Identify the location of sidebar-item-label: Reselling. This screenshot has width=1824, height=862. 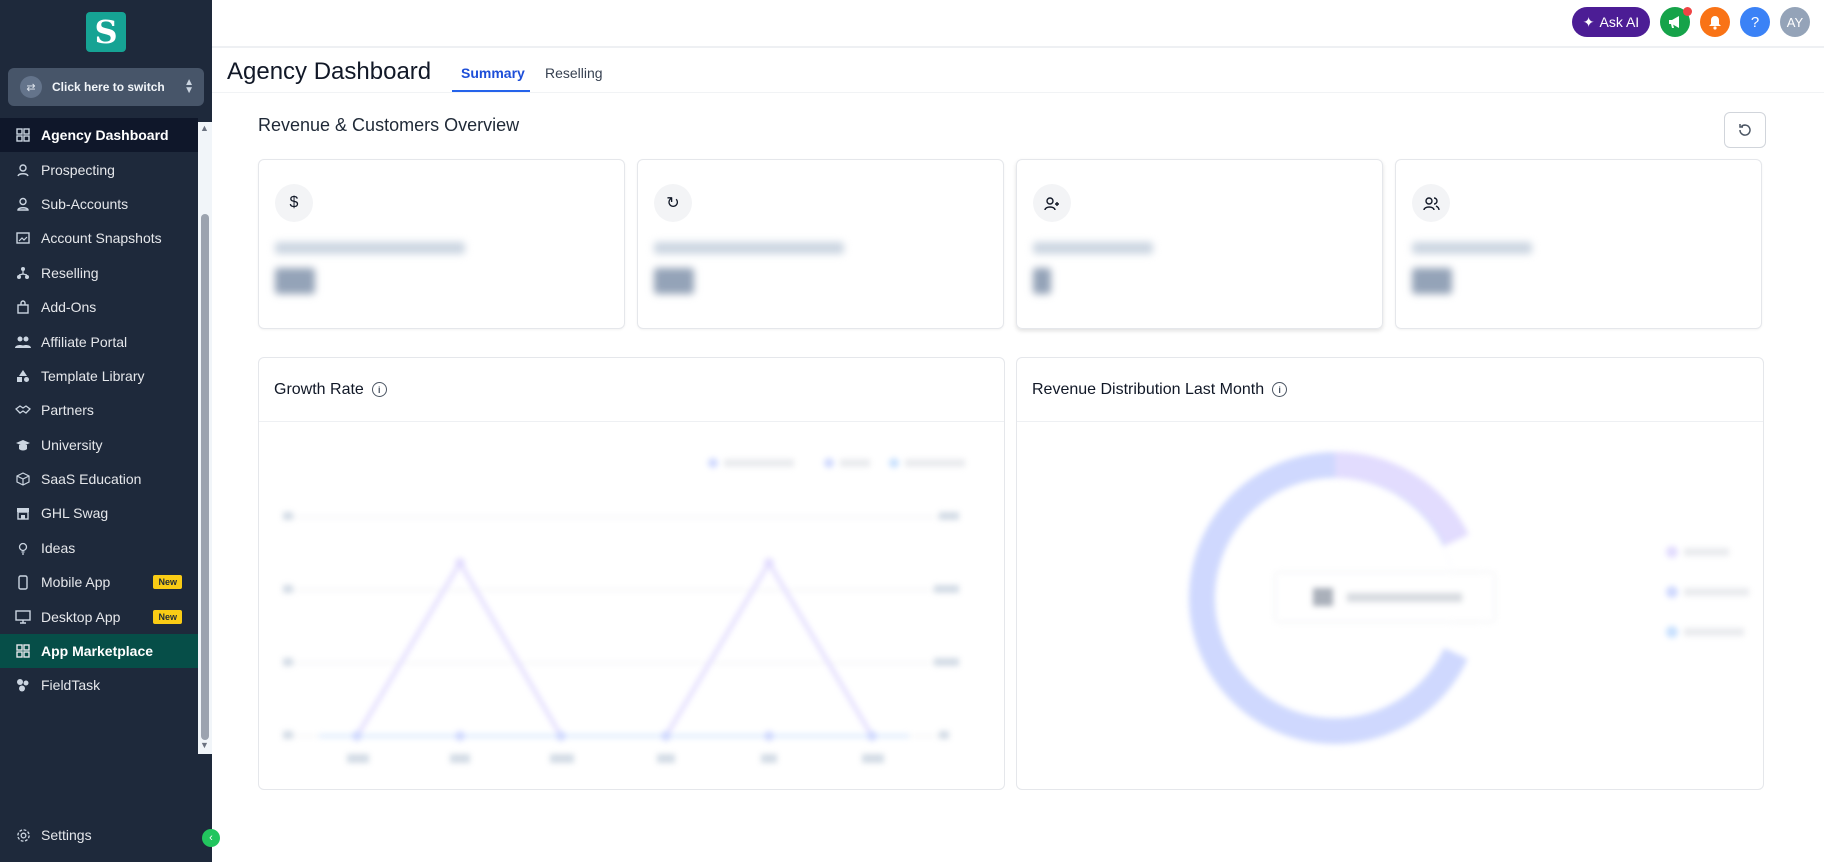
(70, 272).